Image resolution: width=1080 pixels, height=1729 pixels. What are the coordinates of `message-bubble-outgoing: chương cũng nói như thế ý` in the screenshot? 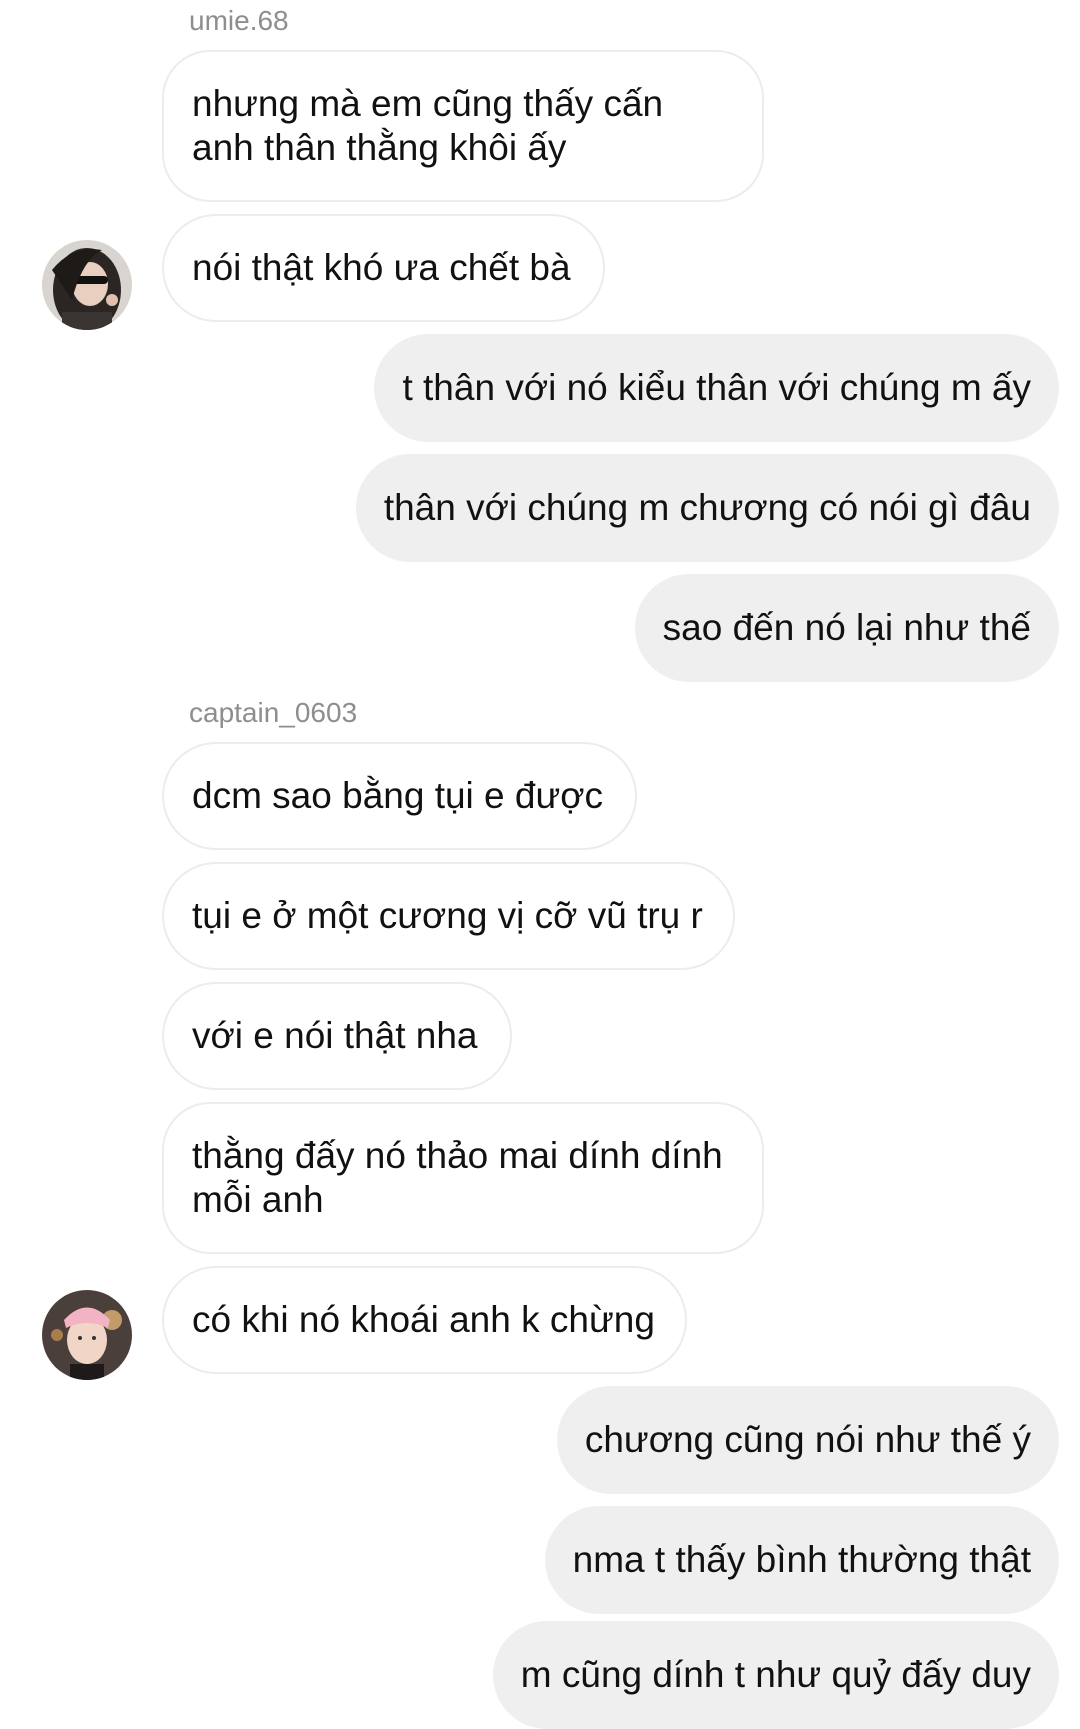 It's located at (807, 1440).